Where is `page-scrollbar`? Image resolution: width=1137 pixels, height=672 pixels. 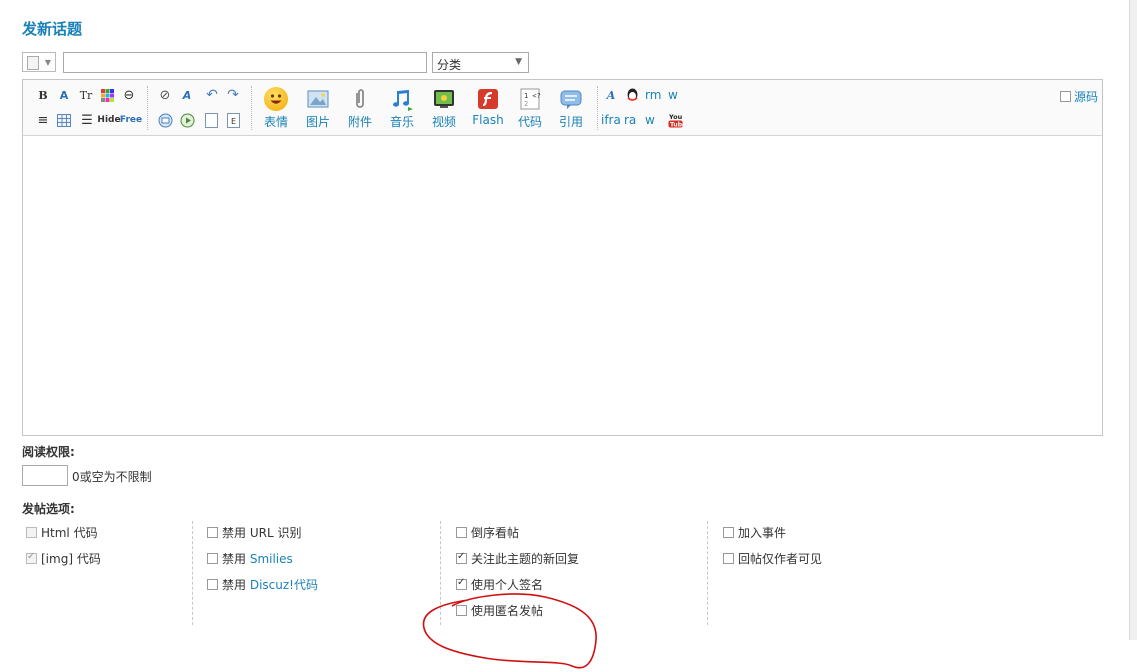
page-scrollbar is located at coordinates (1133, 320).